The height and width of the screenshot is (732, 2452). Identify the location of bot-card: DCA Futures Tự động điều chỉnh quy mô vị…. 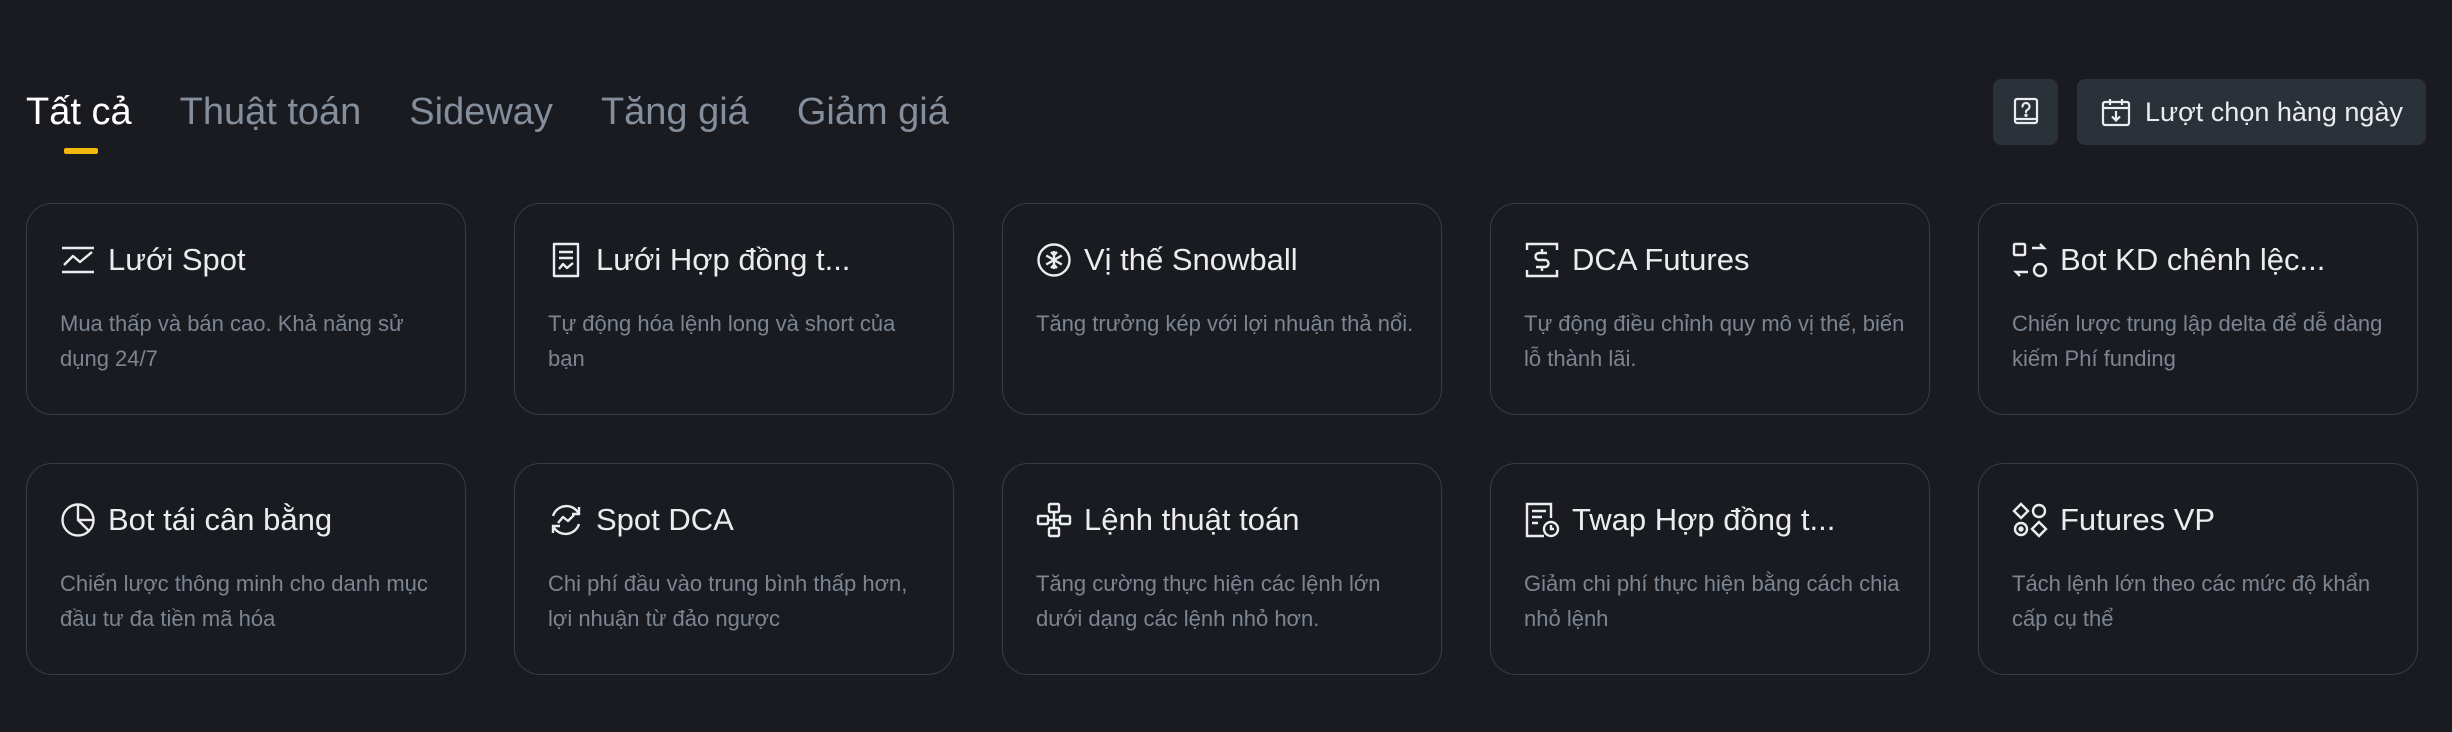
(1710, 309).